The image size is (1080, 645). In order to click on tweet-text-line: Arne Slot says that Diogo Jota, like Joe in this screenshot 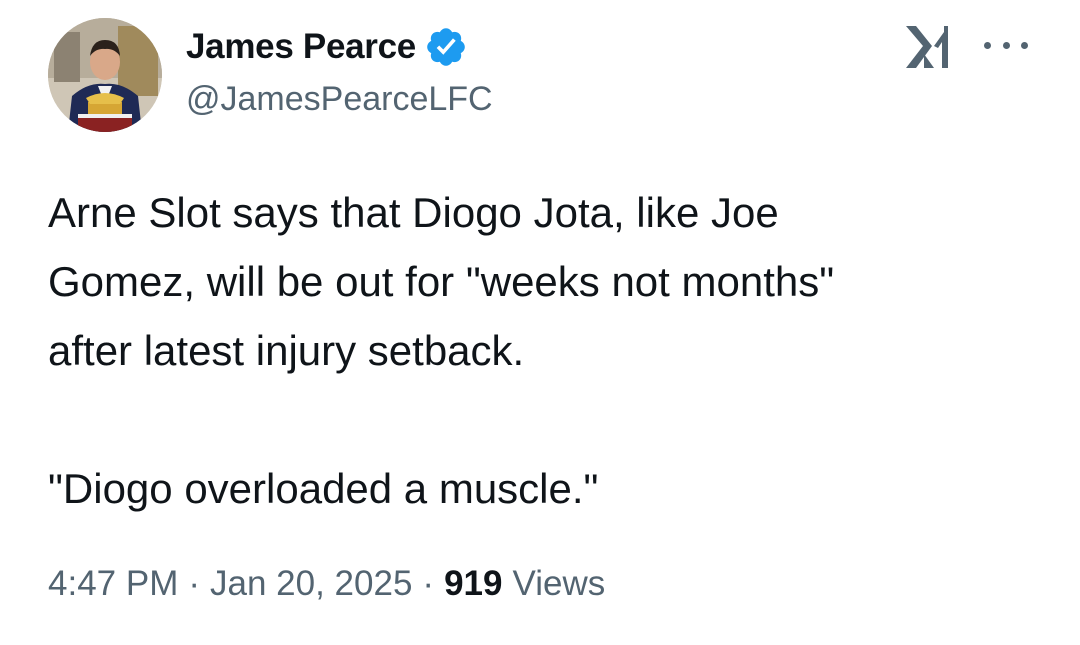, I will do `click(413, 212)`.